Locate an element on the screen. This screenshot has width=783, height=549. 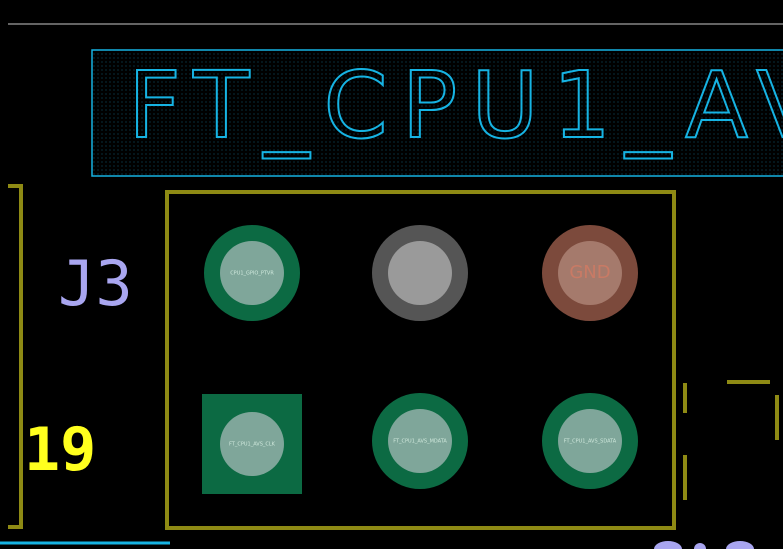
pad-5: FT_CPU1_AVS_MDATA is located at coordinates (420, 441).